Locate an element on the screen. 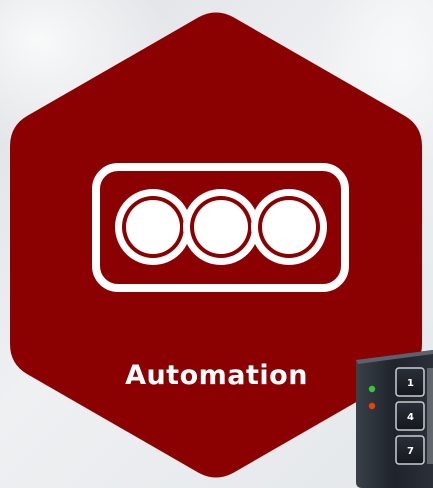 This screenshot has width=433, height=488. svg-text: 4 is located at coordinates (410, 417).